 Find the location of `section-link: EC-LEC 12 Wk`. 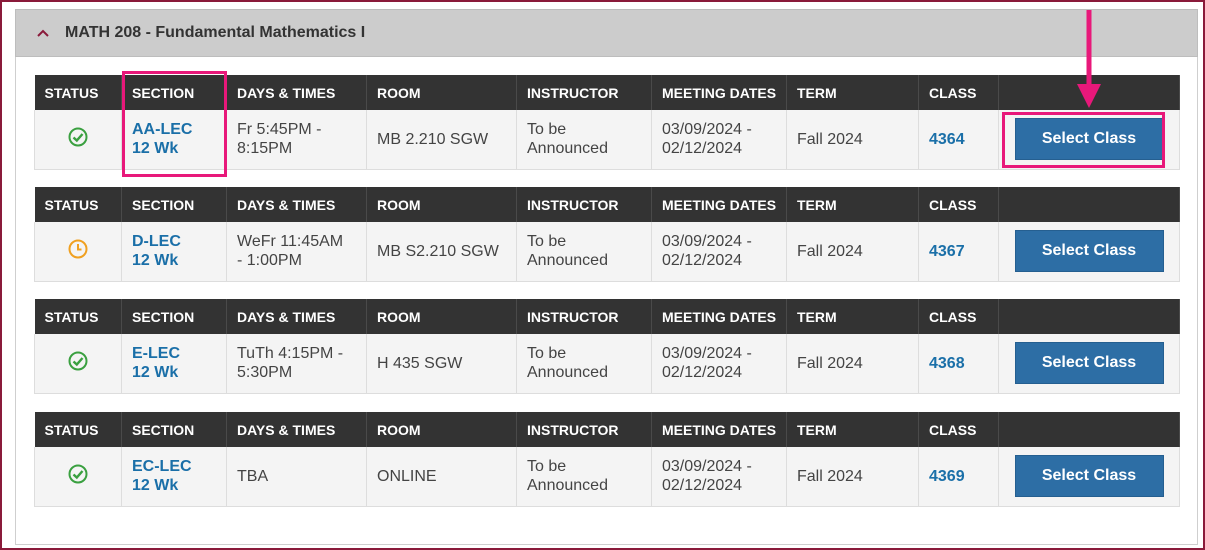

section-link: EC-LEC 12 Wk is located at coordinates (174, 476).